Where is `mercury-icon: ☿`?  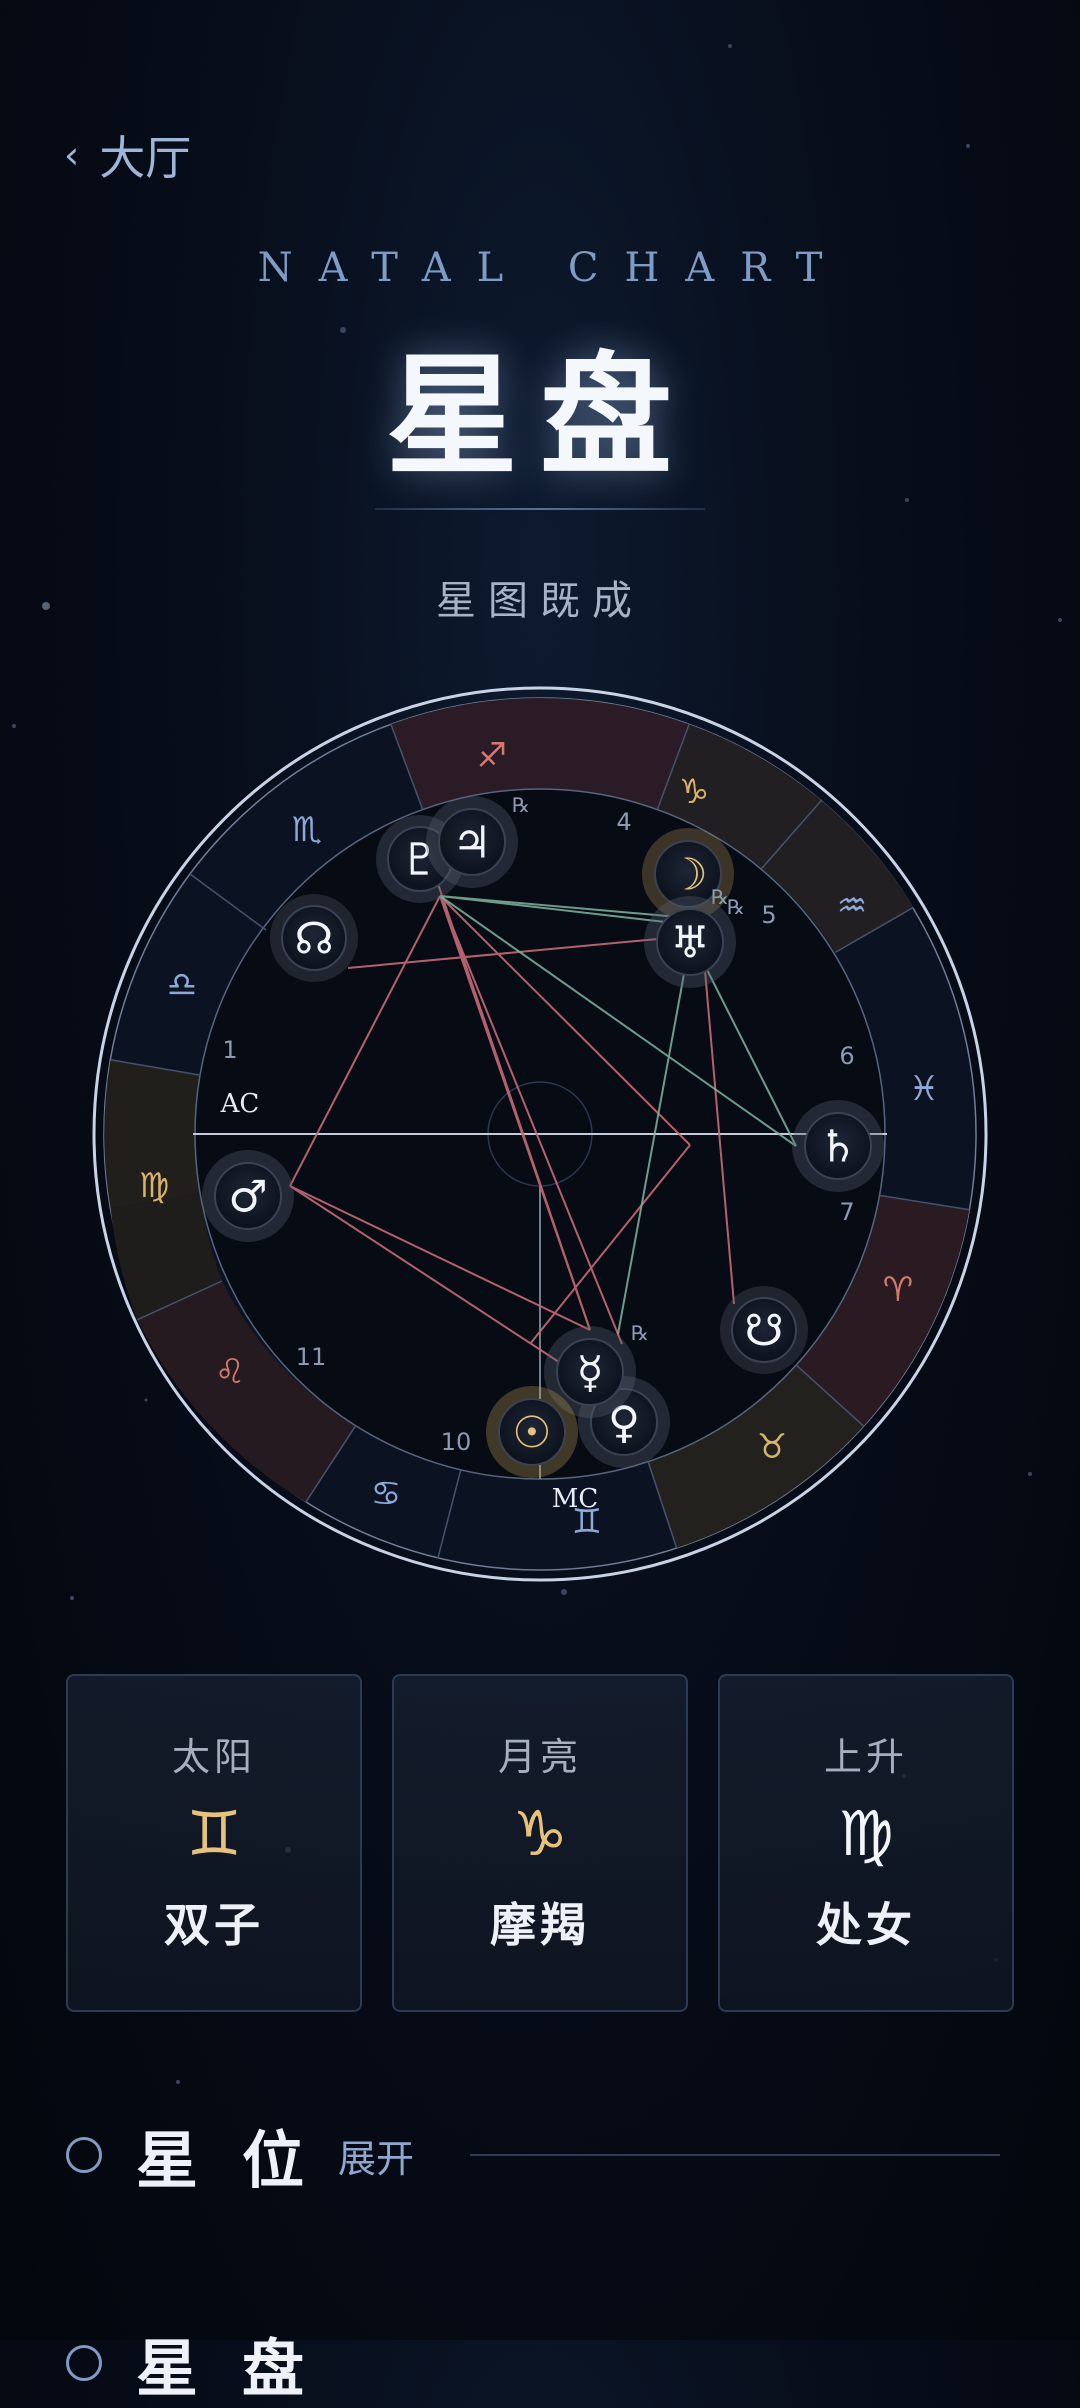 mercury-icon: ☿ is located at coordinates (589, 1373).